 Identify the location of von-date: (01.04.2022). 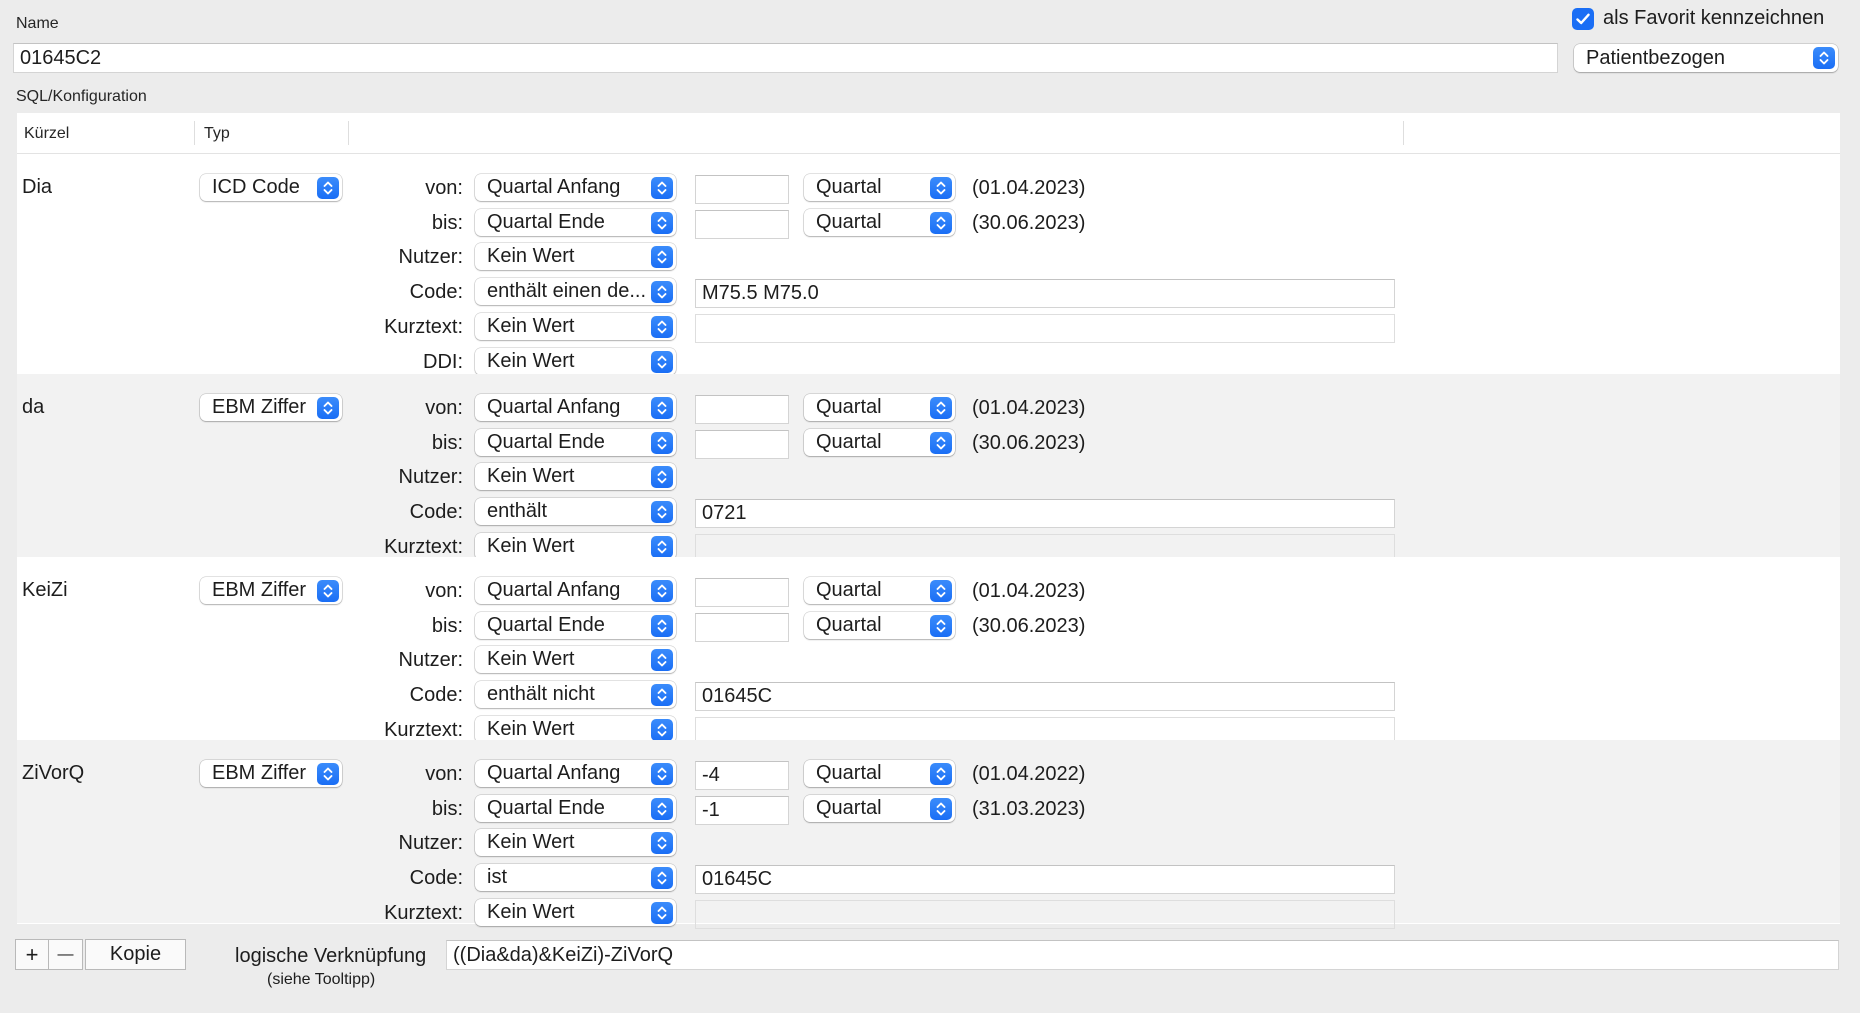
(1029, 774).